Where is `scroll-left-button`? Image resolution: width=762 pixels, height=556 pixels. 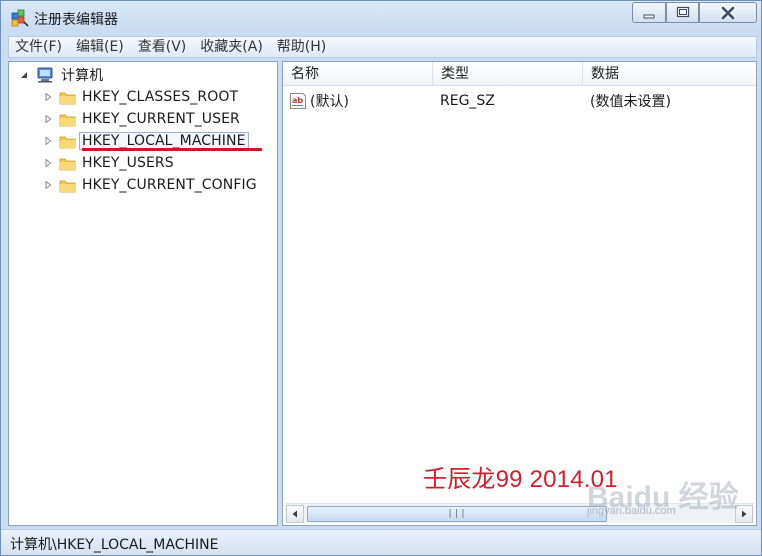 scroll-left-button is located at coordinates (295, 514).